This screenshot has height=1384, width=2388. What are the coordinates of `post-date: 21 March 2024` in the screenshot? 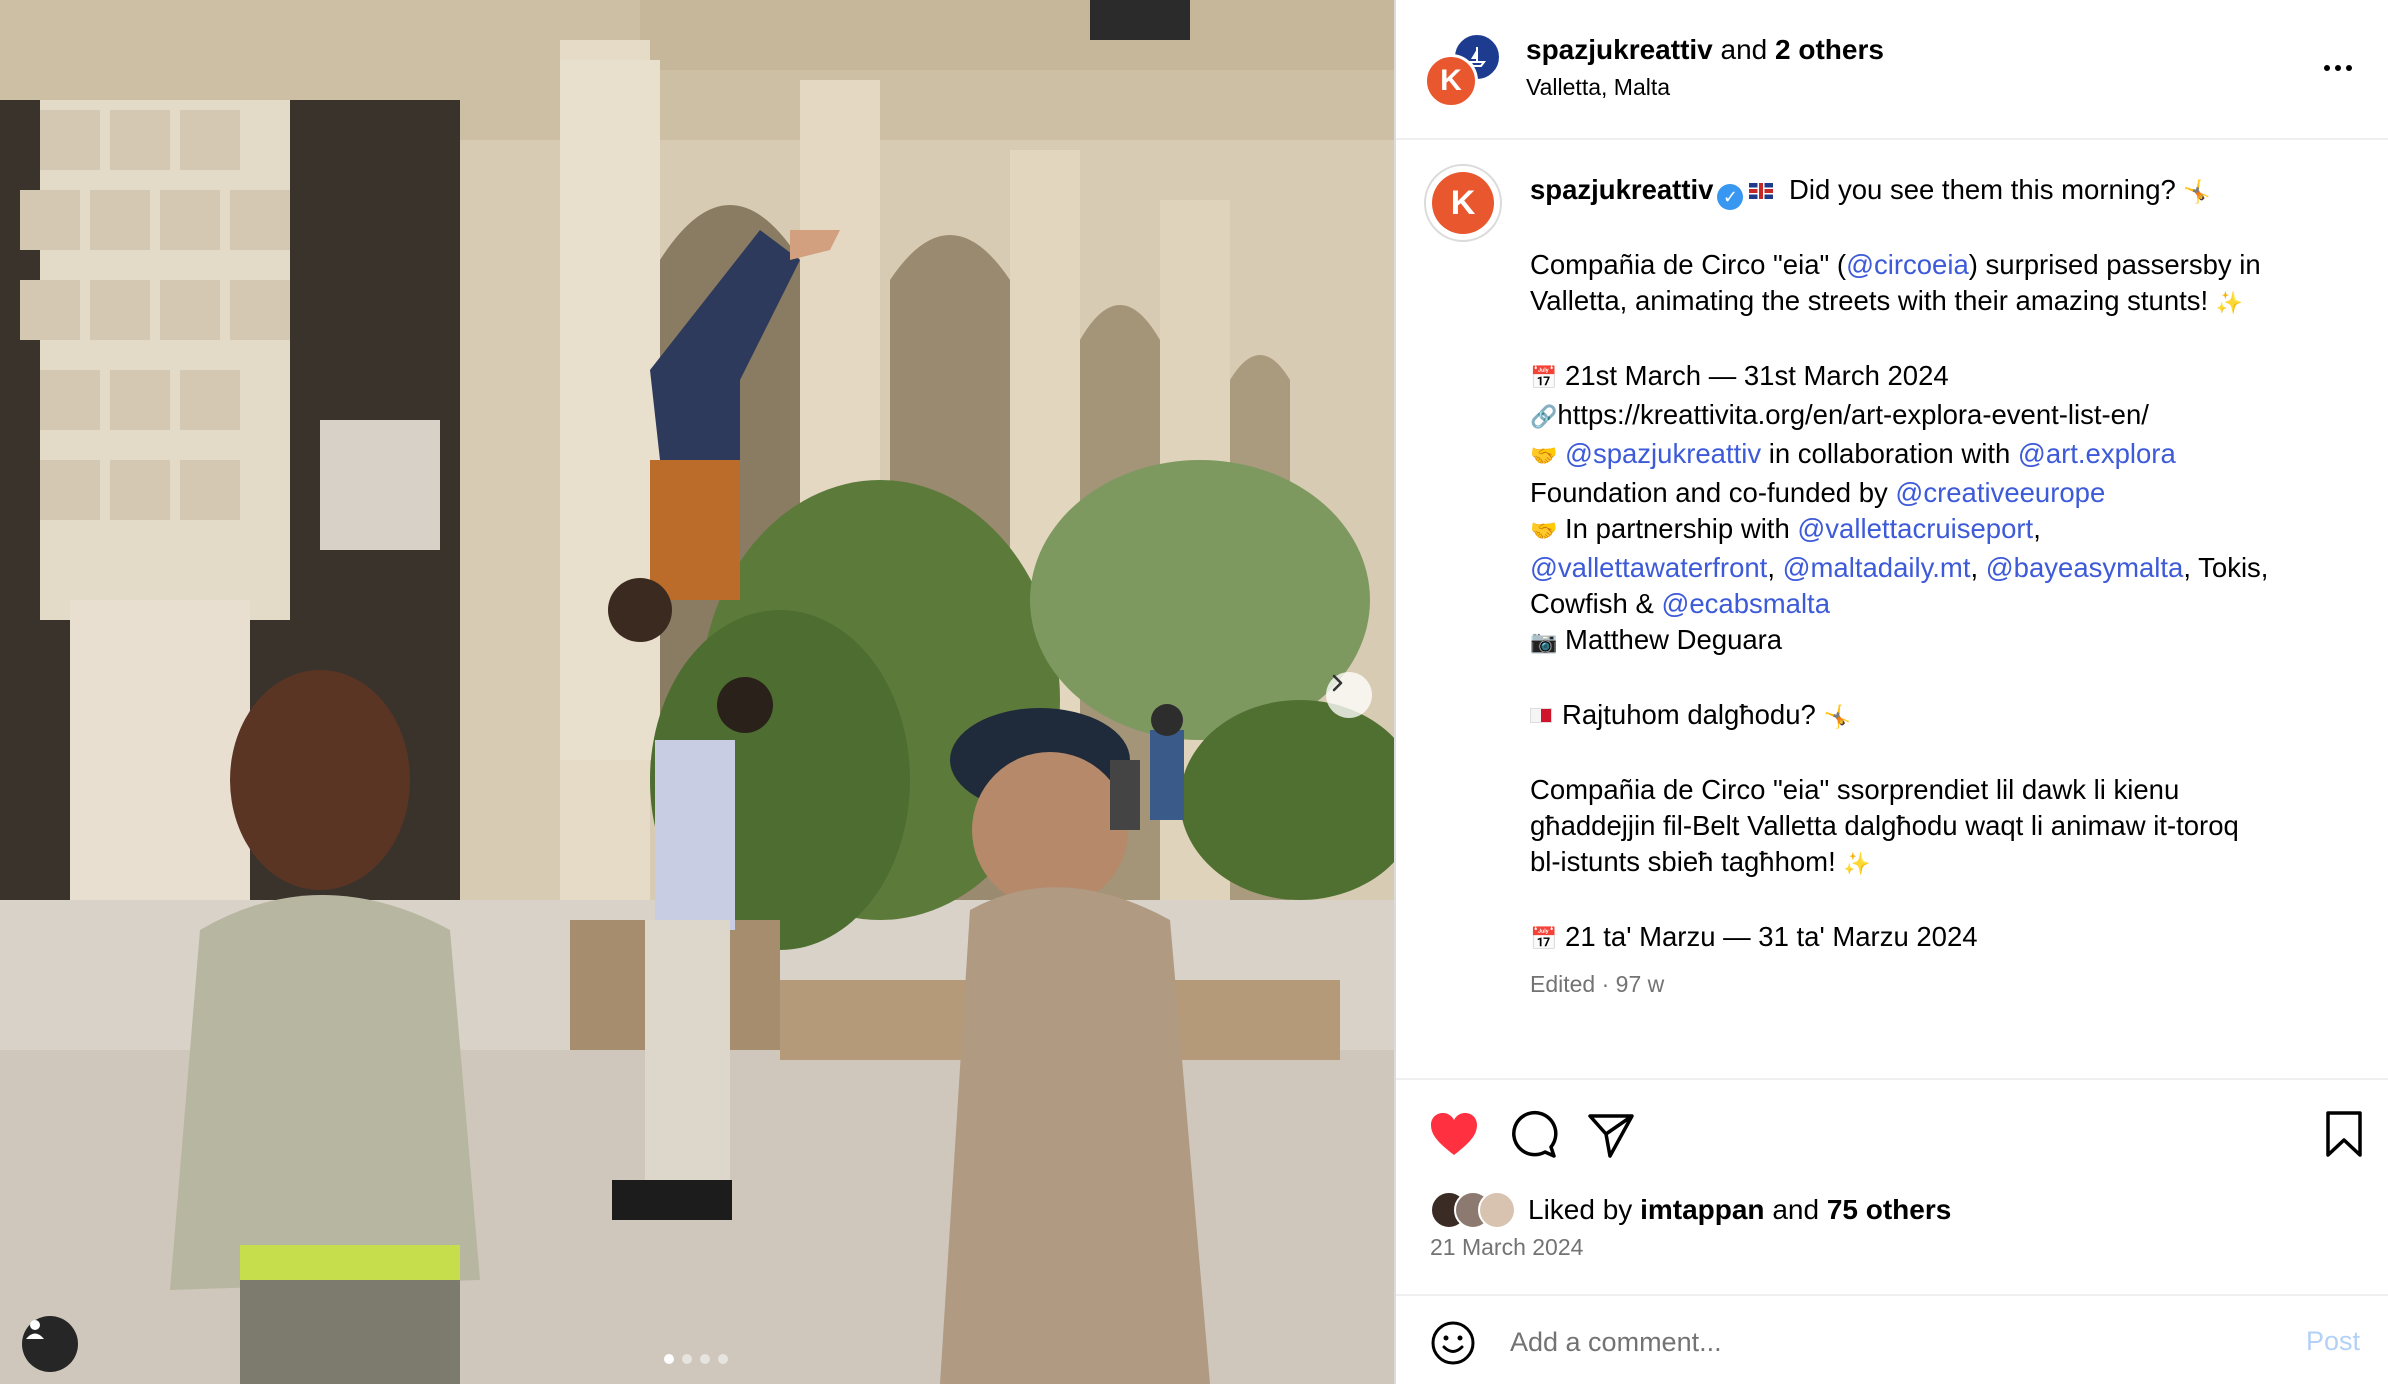 It's located at (1506, 1247).